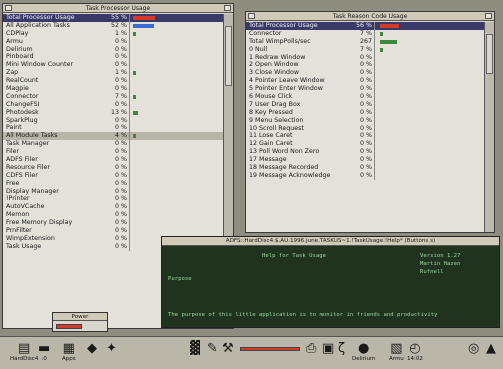  I want to click on list-row: Pinboard 0 %, so click(113, 57).